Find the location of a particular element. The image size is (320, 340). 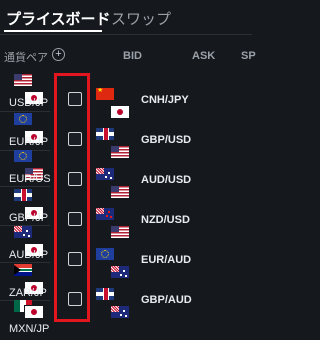

nz-flag-icon is located at coordinates (105, 214).